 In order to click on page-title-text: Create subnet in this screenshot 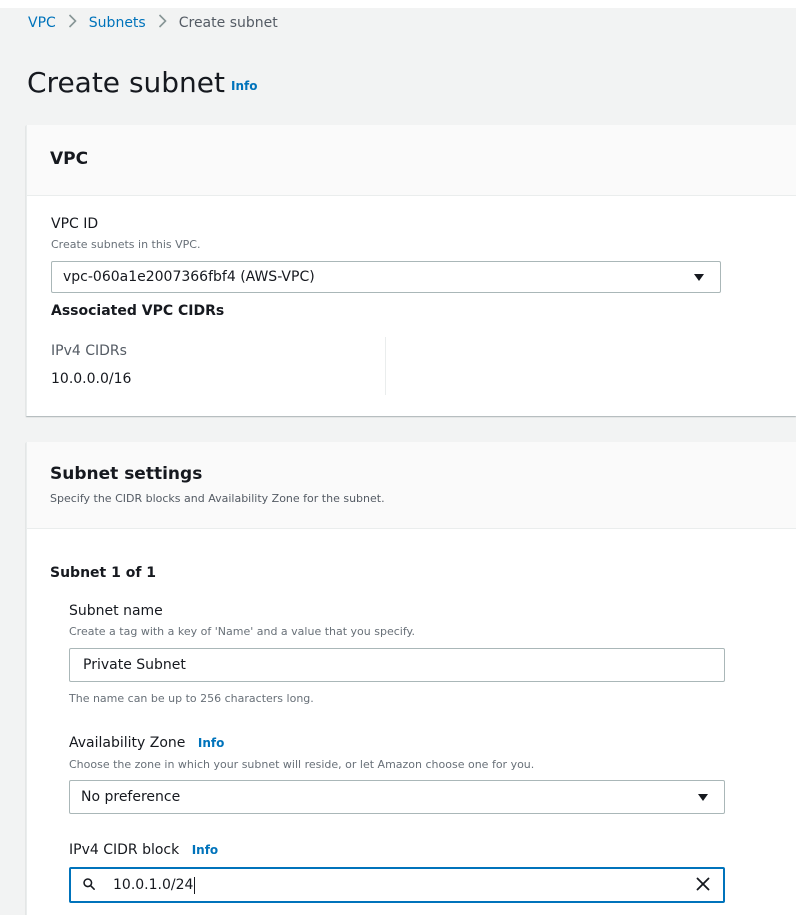, I will do `click(126, 82)`.